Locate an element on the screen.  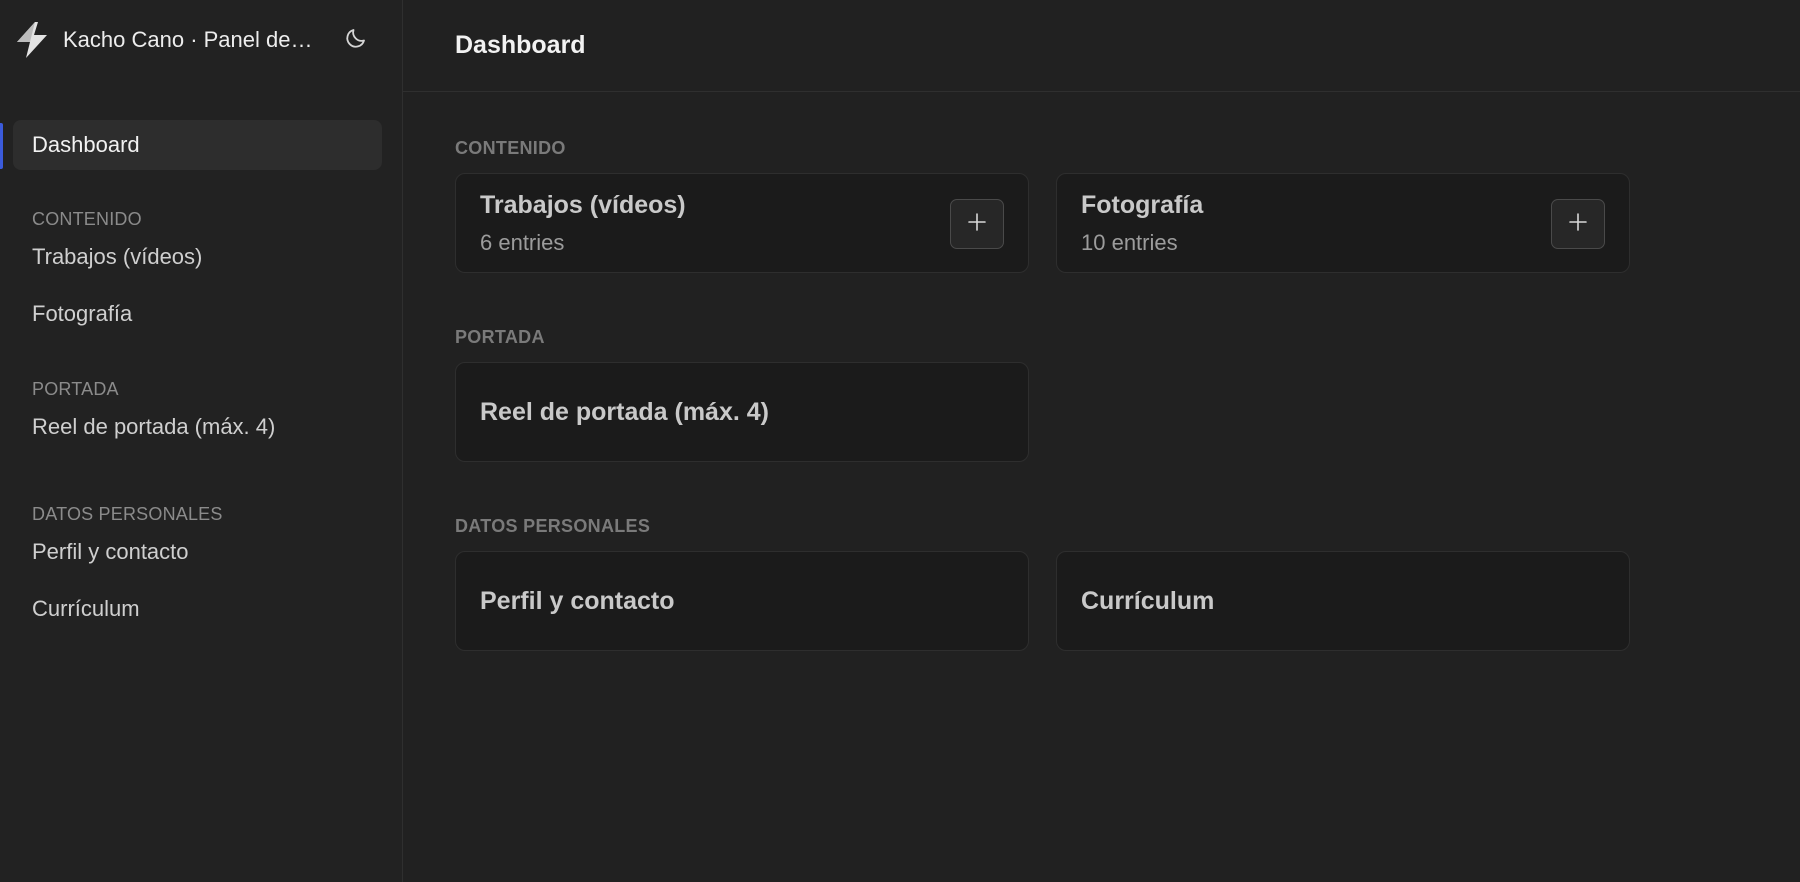
section-label-portada: PORTADA is located at coordinates (500, 337).